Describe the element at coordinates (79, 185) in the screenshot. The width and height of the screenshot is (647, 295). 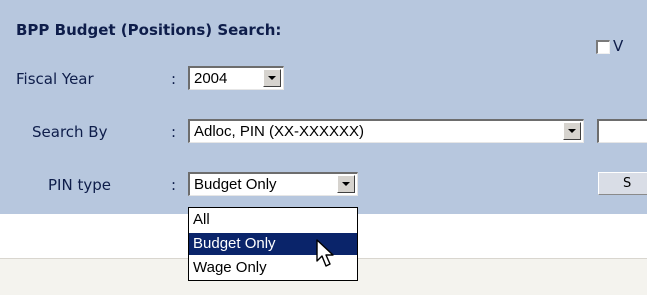
I see `pin-type-label: PIN type` at that location.